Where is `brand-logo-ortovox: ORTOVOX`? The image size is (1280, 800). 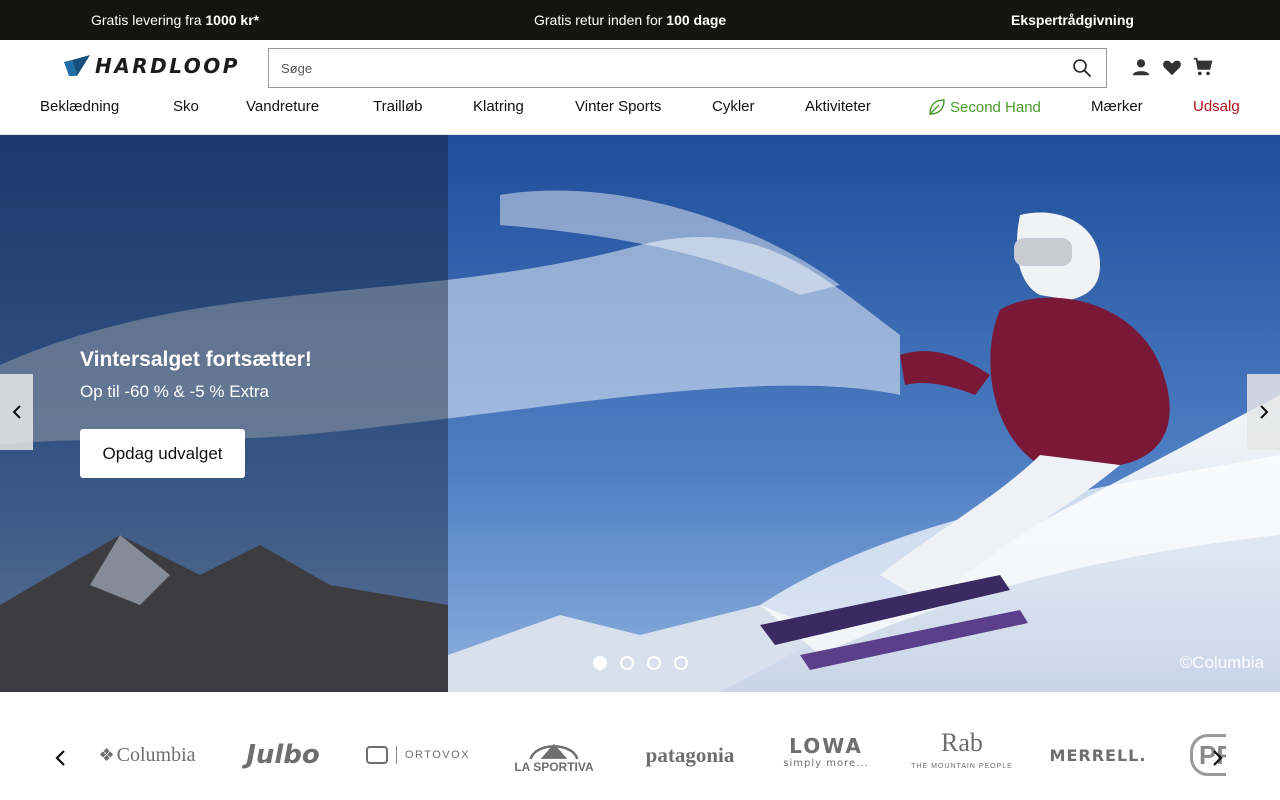 brand-logo-ortovox: ORTOVOX is located at coordinates (418, 755).